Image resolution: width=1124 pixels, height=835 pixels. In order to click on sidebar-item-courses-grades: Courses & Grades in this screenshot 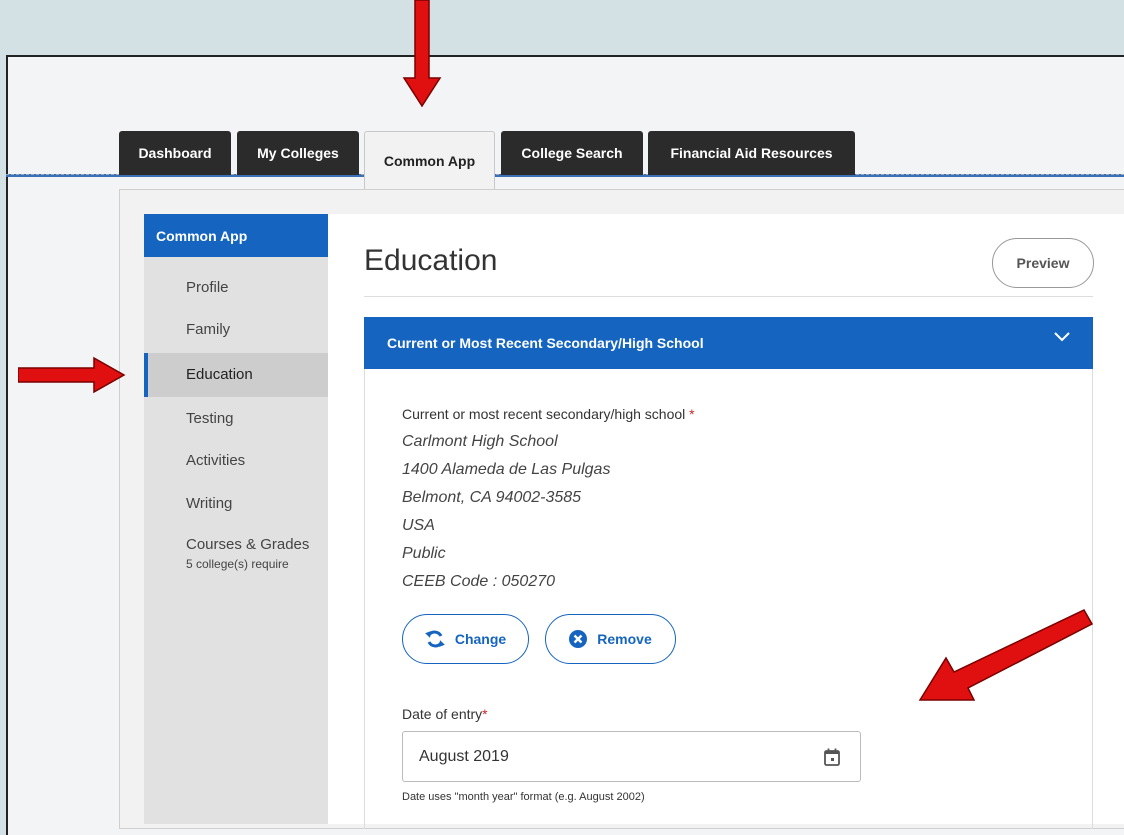, I will do `click(247, 544)`.